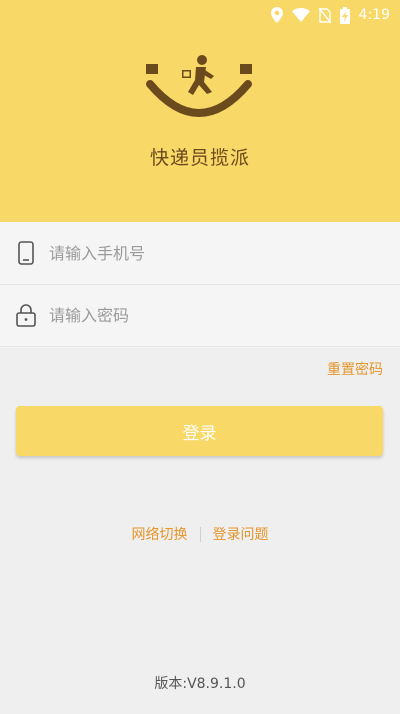 The width and height of the screenshot is (400, 714). Describe the element at coordinates (374, 15) in the screenshot. I see `status-time: 4:19` at that location.